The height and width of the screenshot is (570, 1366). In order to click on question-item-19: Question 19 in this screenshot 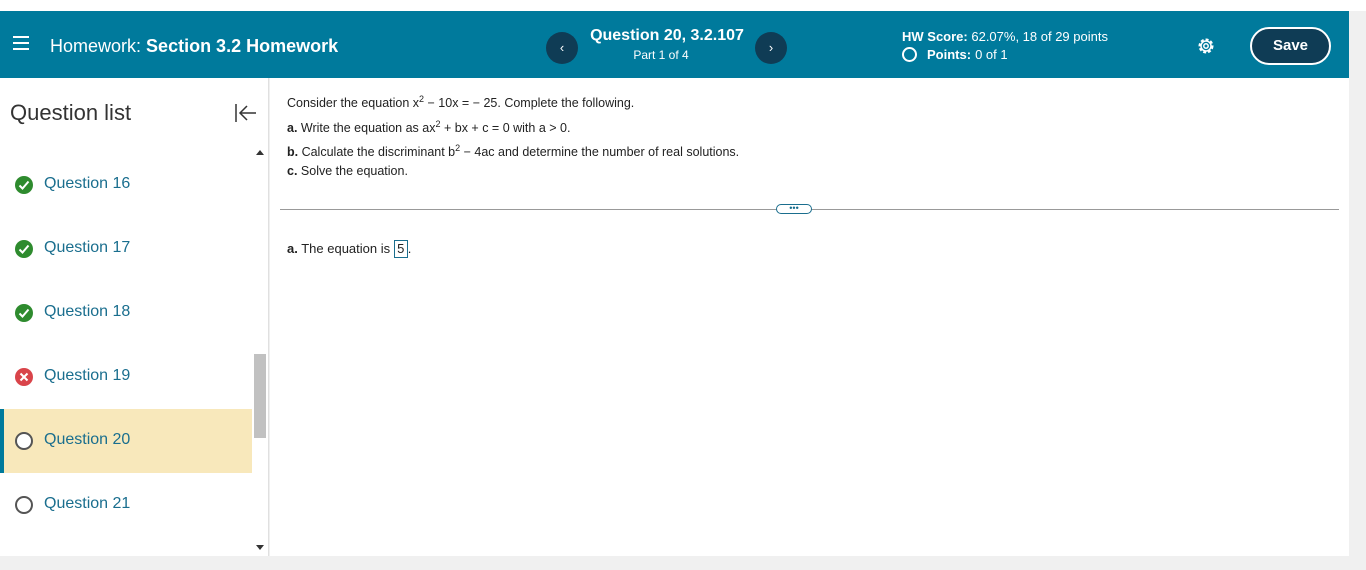, I will do `click(126, 377)`.